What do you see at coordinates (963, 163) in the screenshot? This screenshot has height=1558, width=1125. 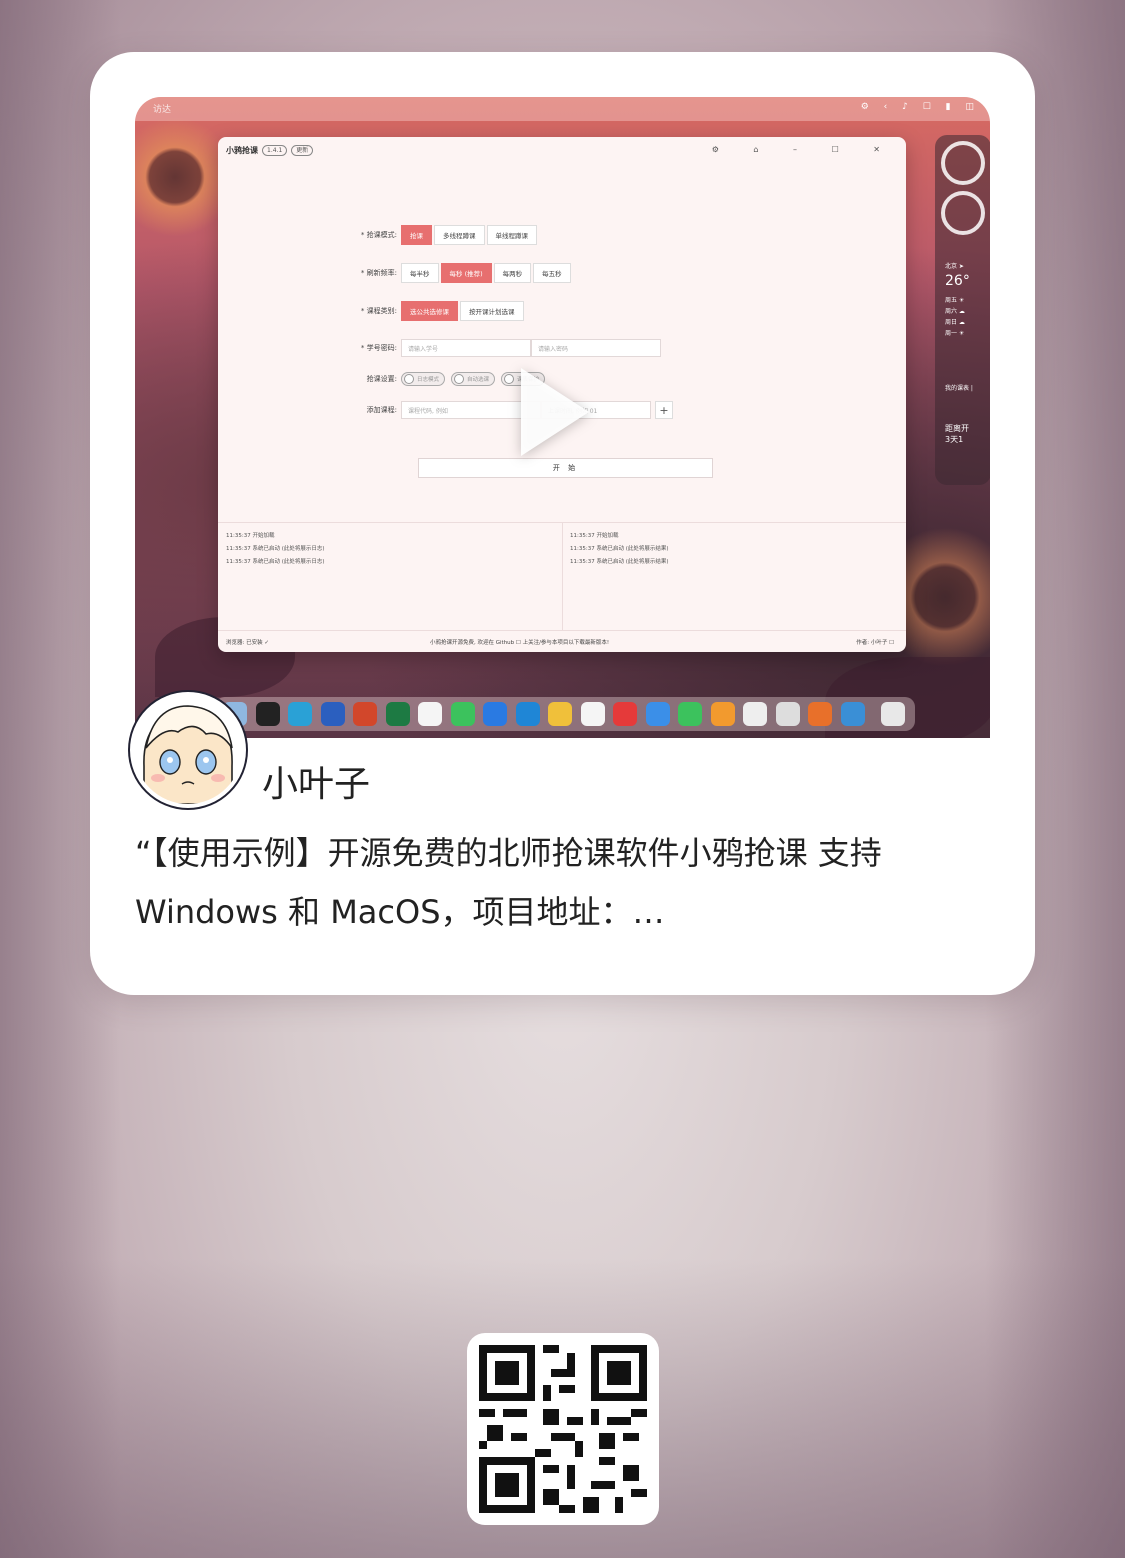 I see `battery-ring-icon` at bounding box center [963, 163].